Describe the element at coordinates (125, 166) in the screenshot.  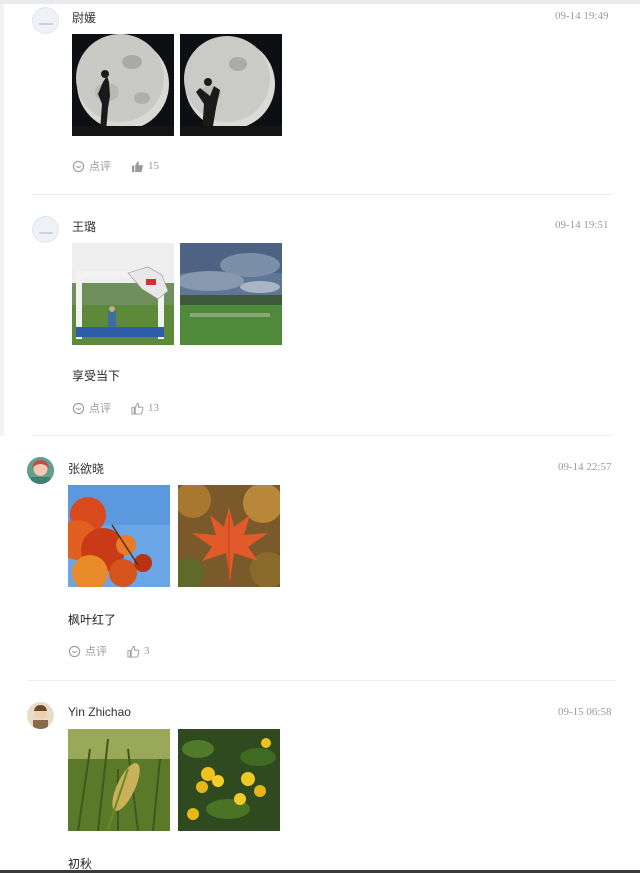
I see `post-actions: 点评 15` at that location.